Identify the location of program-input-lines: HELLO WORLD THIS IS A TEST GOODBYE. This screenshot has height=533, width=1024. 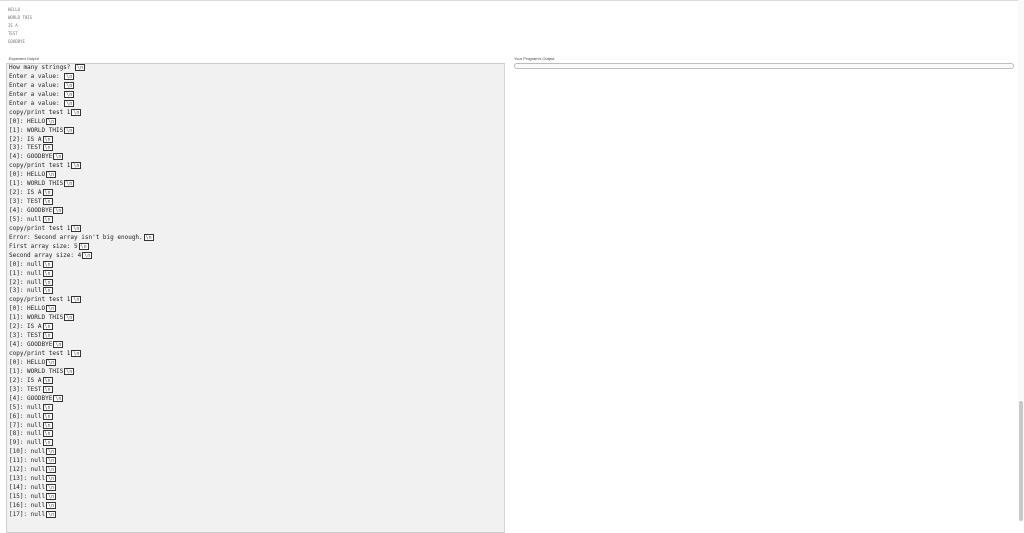
(20, 26).